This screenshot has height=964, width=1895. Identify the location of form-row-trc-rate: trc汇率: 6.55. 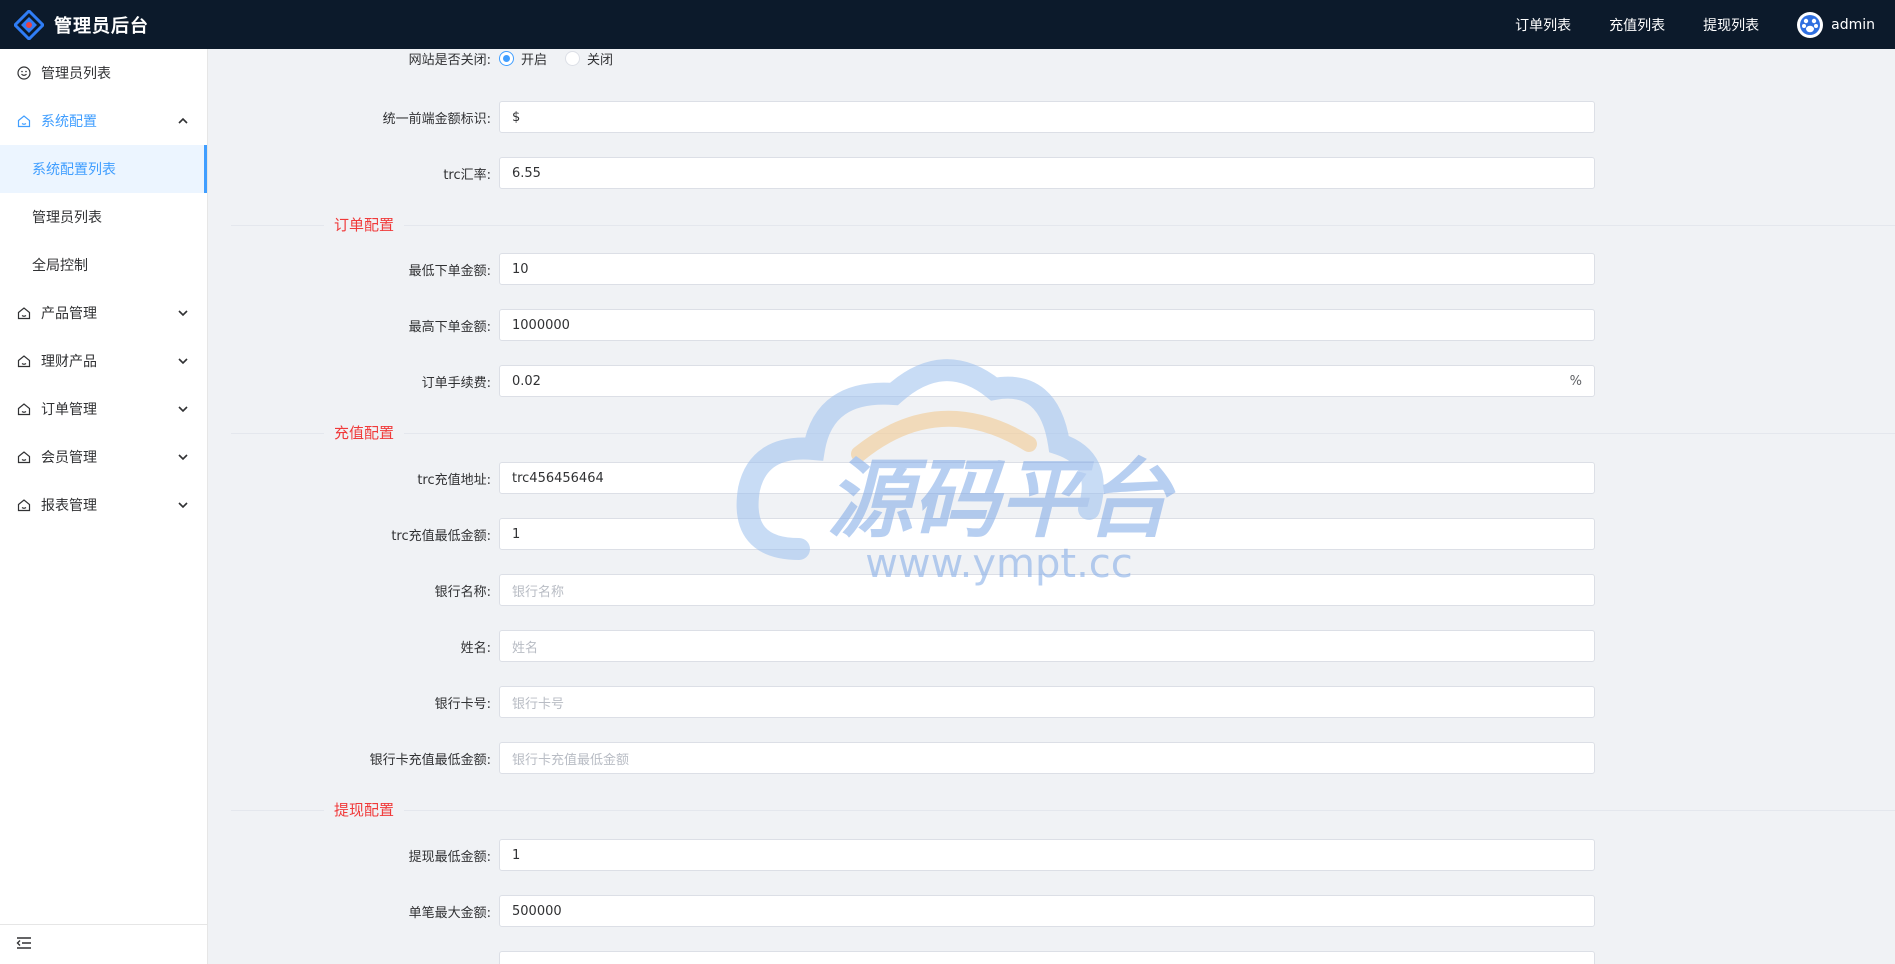
(1052, 173).